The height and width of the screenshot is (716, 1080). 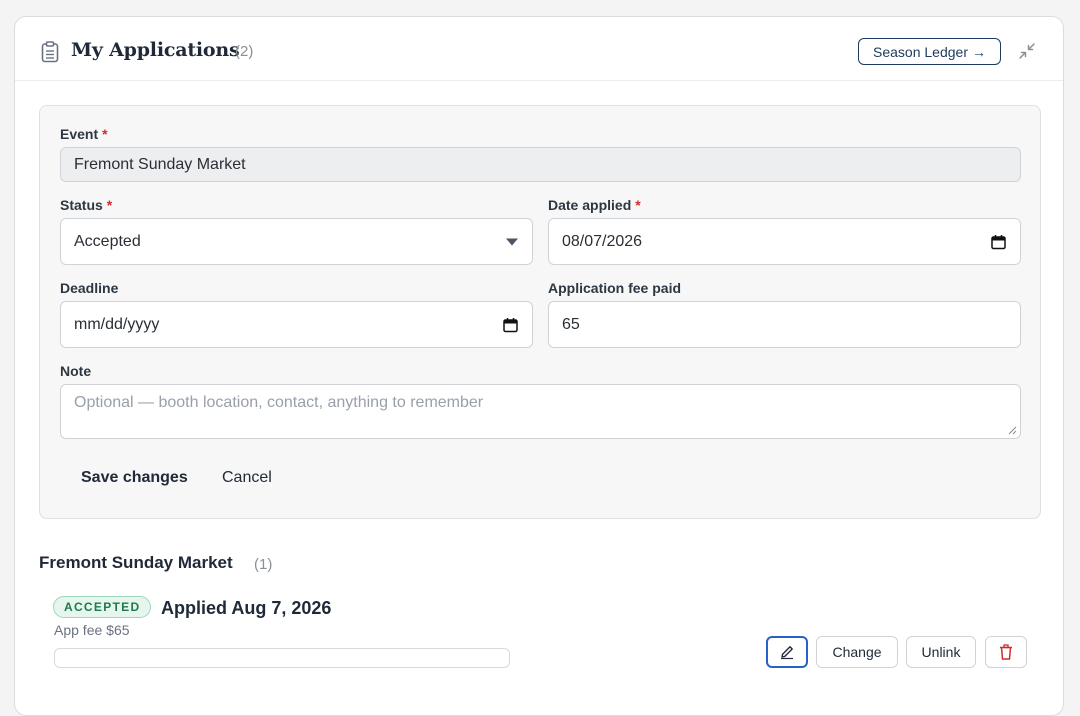 I want to click on resize-grip-icon, so click(x=1012, y=430).